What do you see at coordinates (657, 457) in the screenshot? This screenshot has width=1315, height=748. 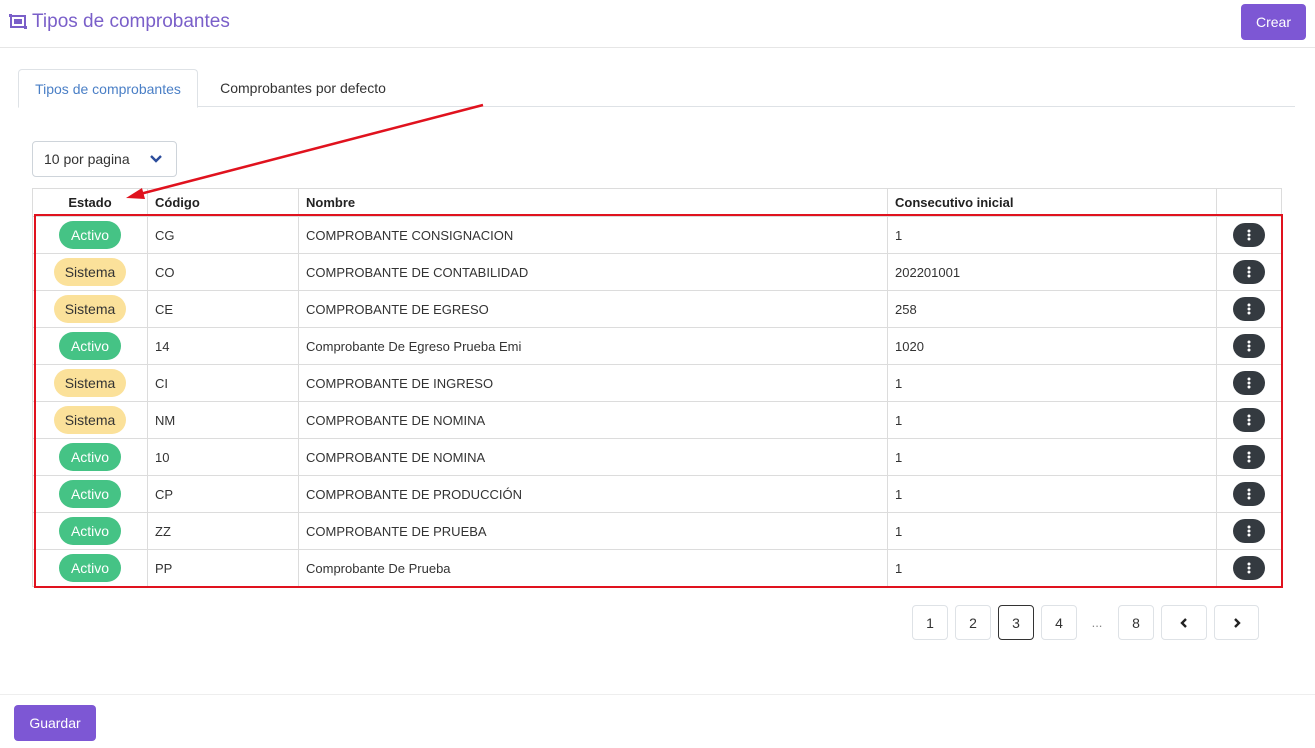 I see `table-row: Activo 10 COMPROBANTE DE NOMINA 1` at bounding box center [657, 457].